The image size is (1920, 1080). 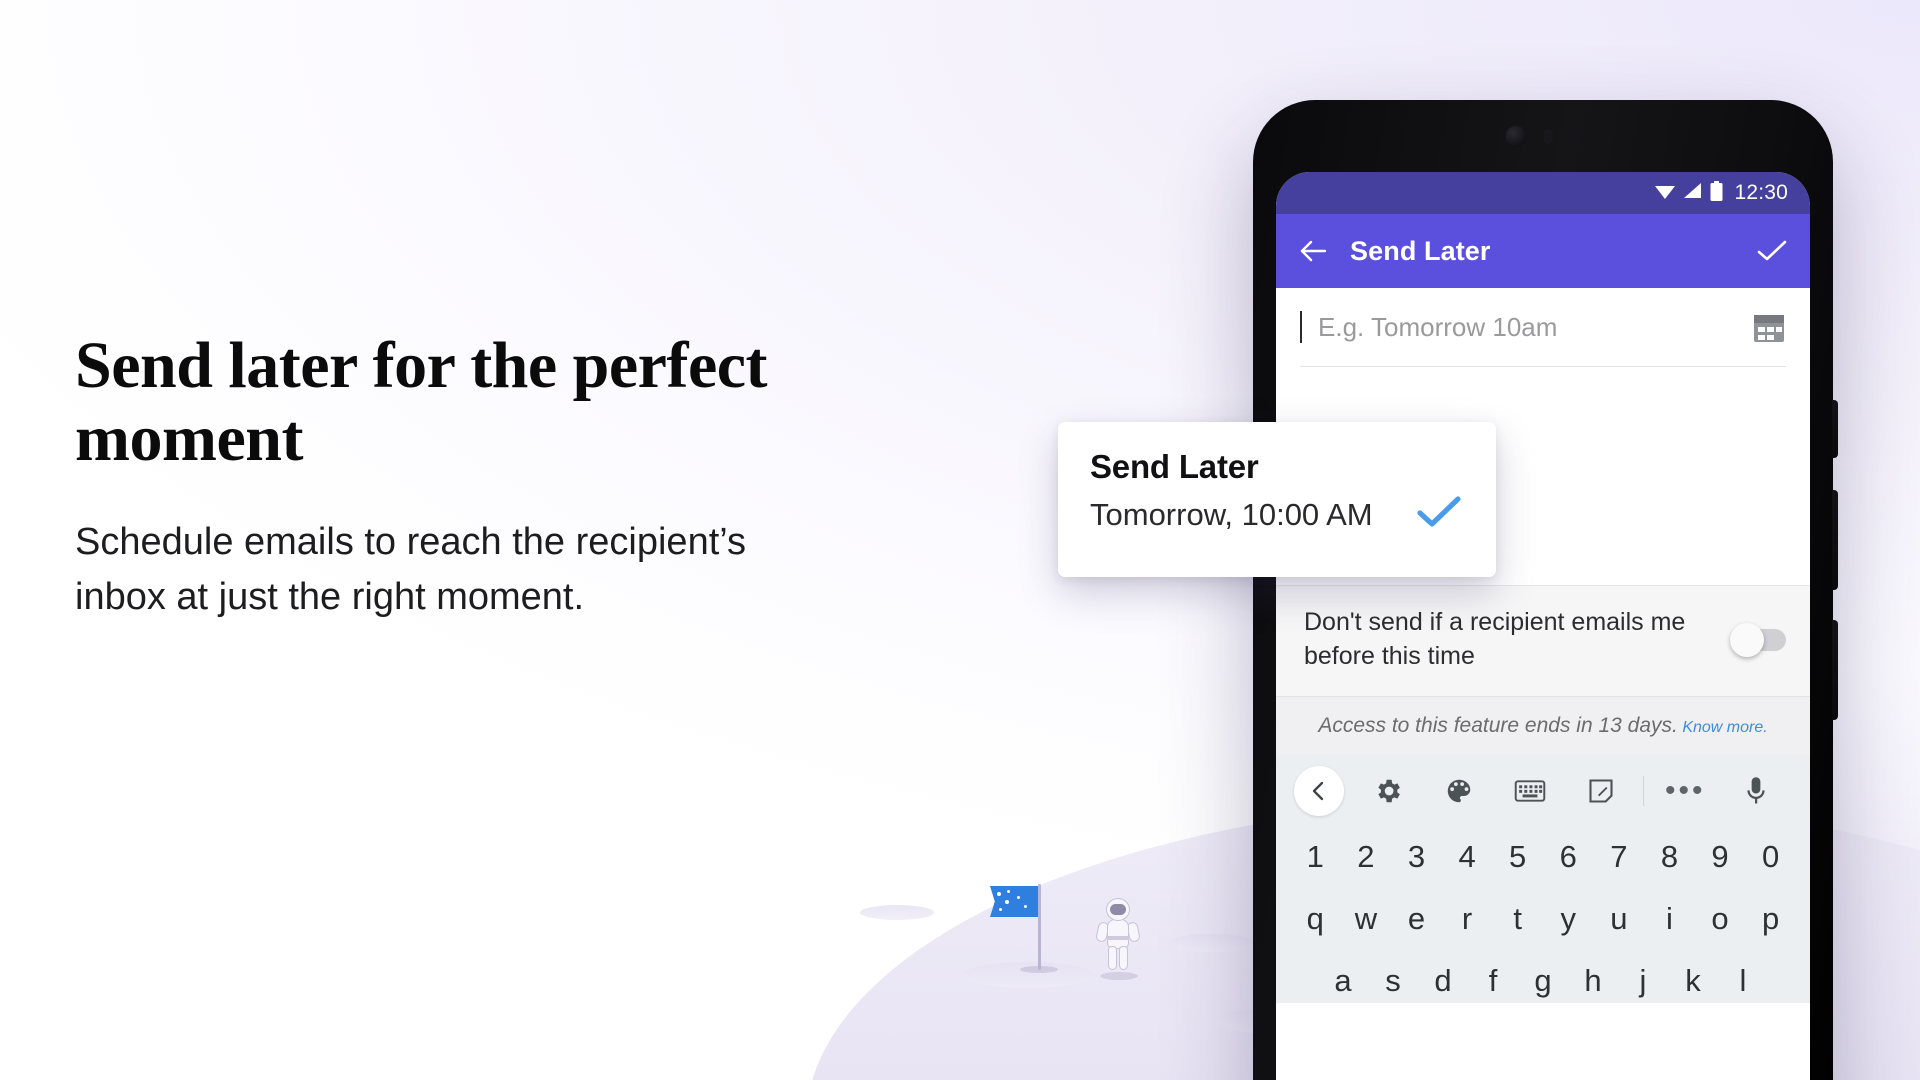 I want to click on camera-lens-icon, so click(x=1516, y=136).